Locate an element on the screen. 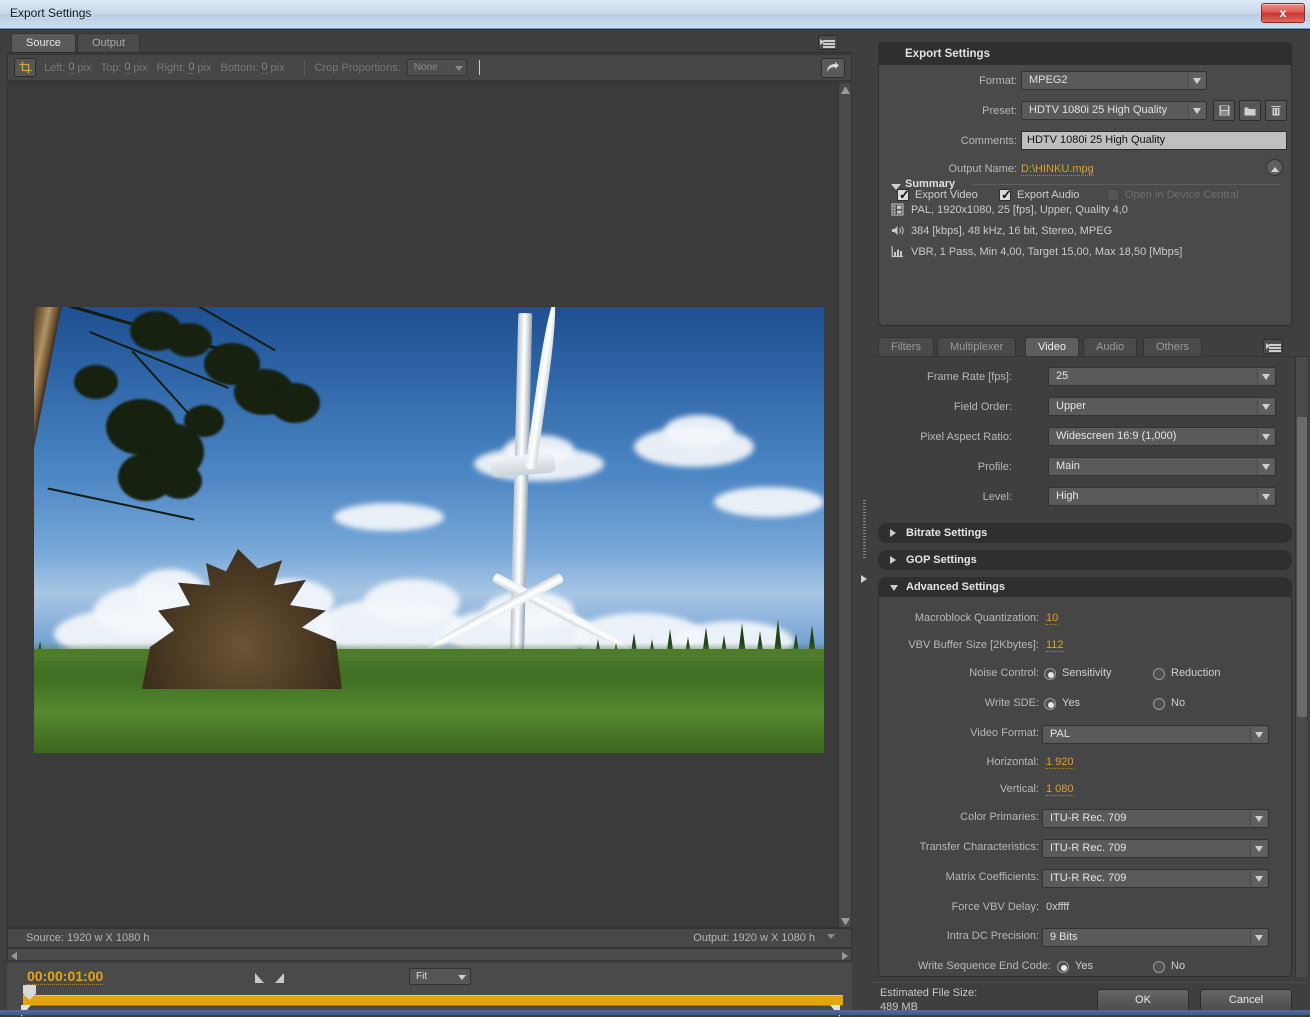 This screenshot has height=1017, width=1310. estimated-file-size-label: Estimated File Size: is located at coordinates (928, 993).